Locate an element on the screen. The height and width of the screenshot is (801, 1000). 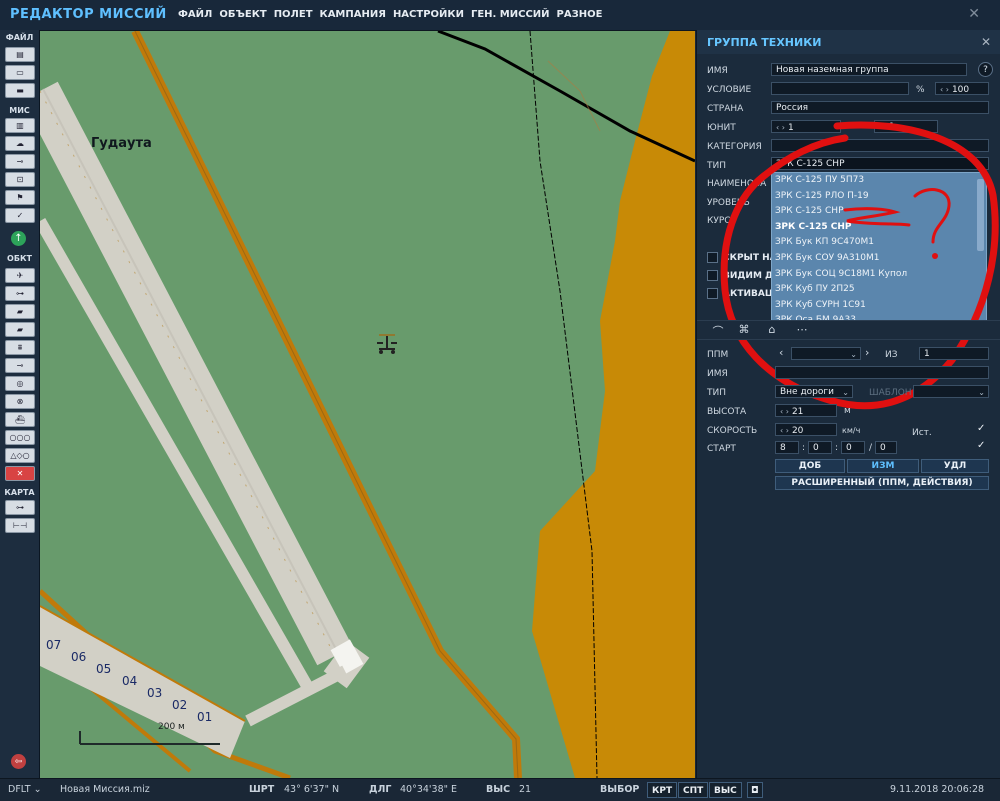
save-icon: ▬ is located at coordinates (20, 90).